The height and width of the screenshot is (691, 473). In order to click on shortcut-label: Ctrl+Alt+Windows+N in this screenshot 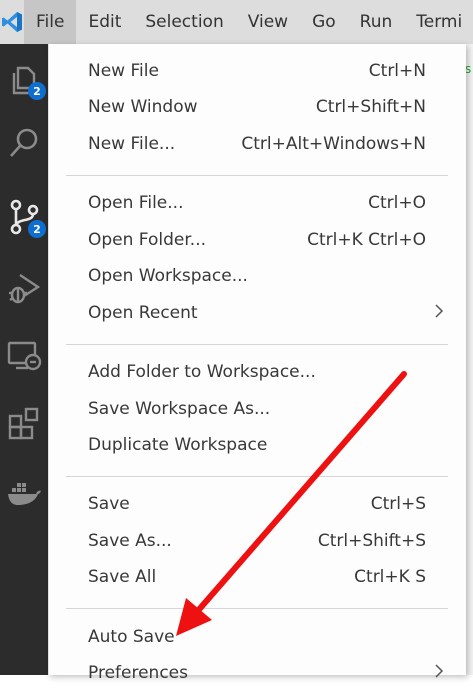, I will do `click(333, 144)`.